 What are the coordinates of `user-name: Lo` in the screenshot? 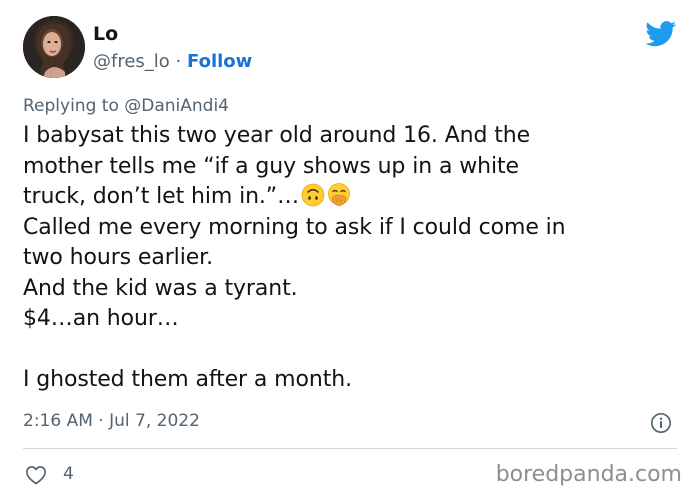 It's located at (105, 34).